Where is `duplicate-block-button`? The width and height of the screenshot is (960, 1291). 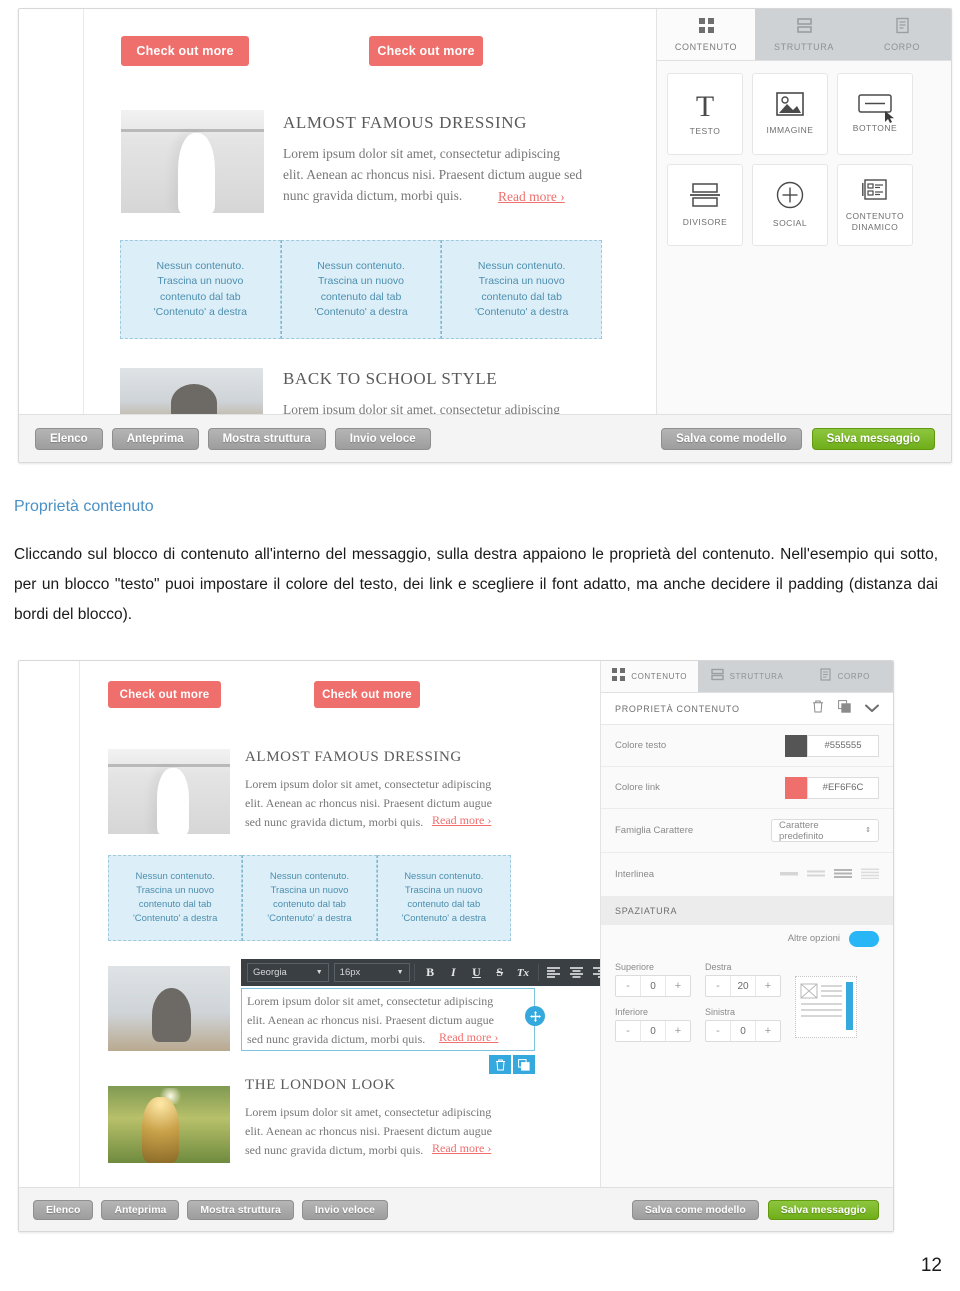 duplicate-block-button is located at coordinates (524, 1064).